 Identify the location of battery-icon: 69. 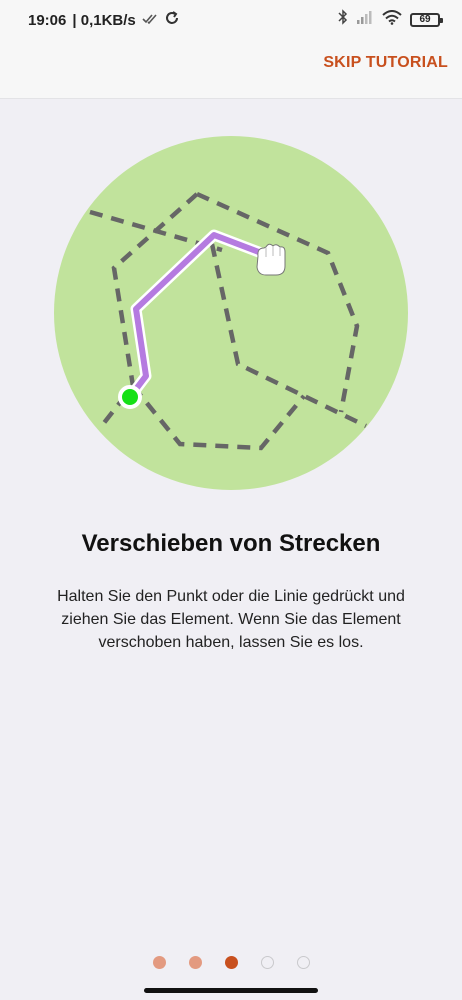
(426, 19).